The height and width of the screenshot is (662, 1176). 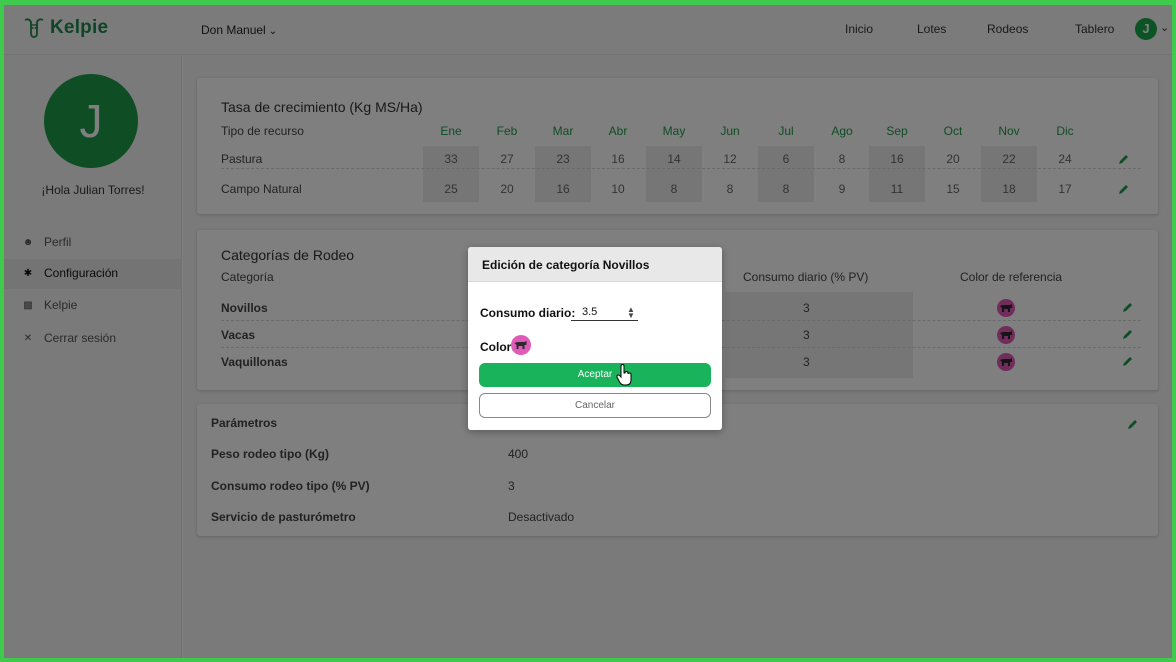 What do you see at coordinates (631, 313) in the screenshot?
I see `spinner-arrows-icon: ▲ ▼` at bounding box center [631, 313].